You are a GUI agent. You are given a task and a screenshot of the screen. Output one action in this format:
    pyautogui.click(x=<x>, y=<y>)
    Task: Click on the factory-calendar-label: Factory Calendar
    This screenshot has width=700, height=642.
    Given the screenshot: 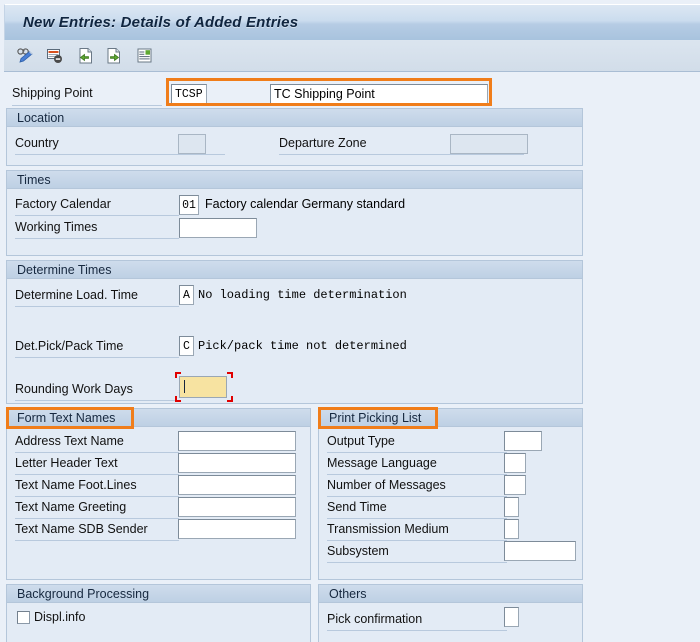 What is the action you would take?
    pyautogui.click(x=63, y=204)
    